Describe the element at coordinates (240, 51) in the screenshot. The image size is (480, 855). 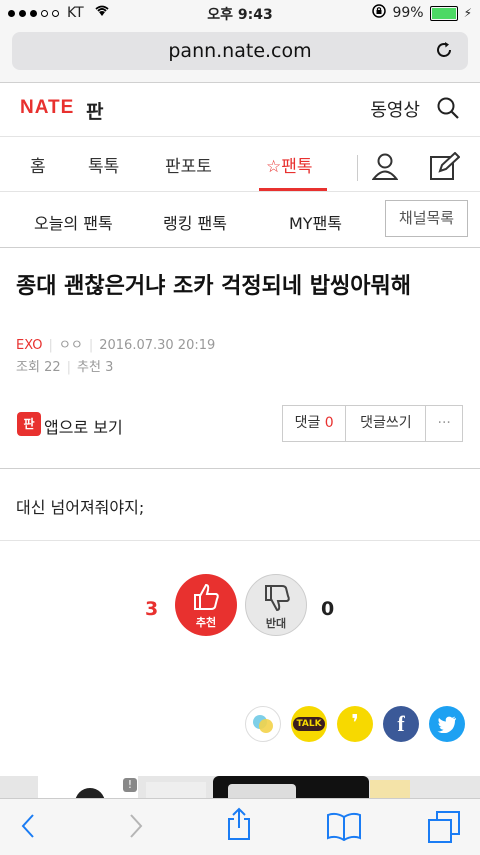
I see `url-field: pann.nate.com` at that location.